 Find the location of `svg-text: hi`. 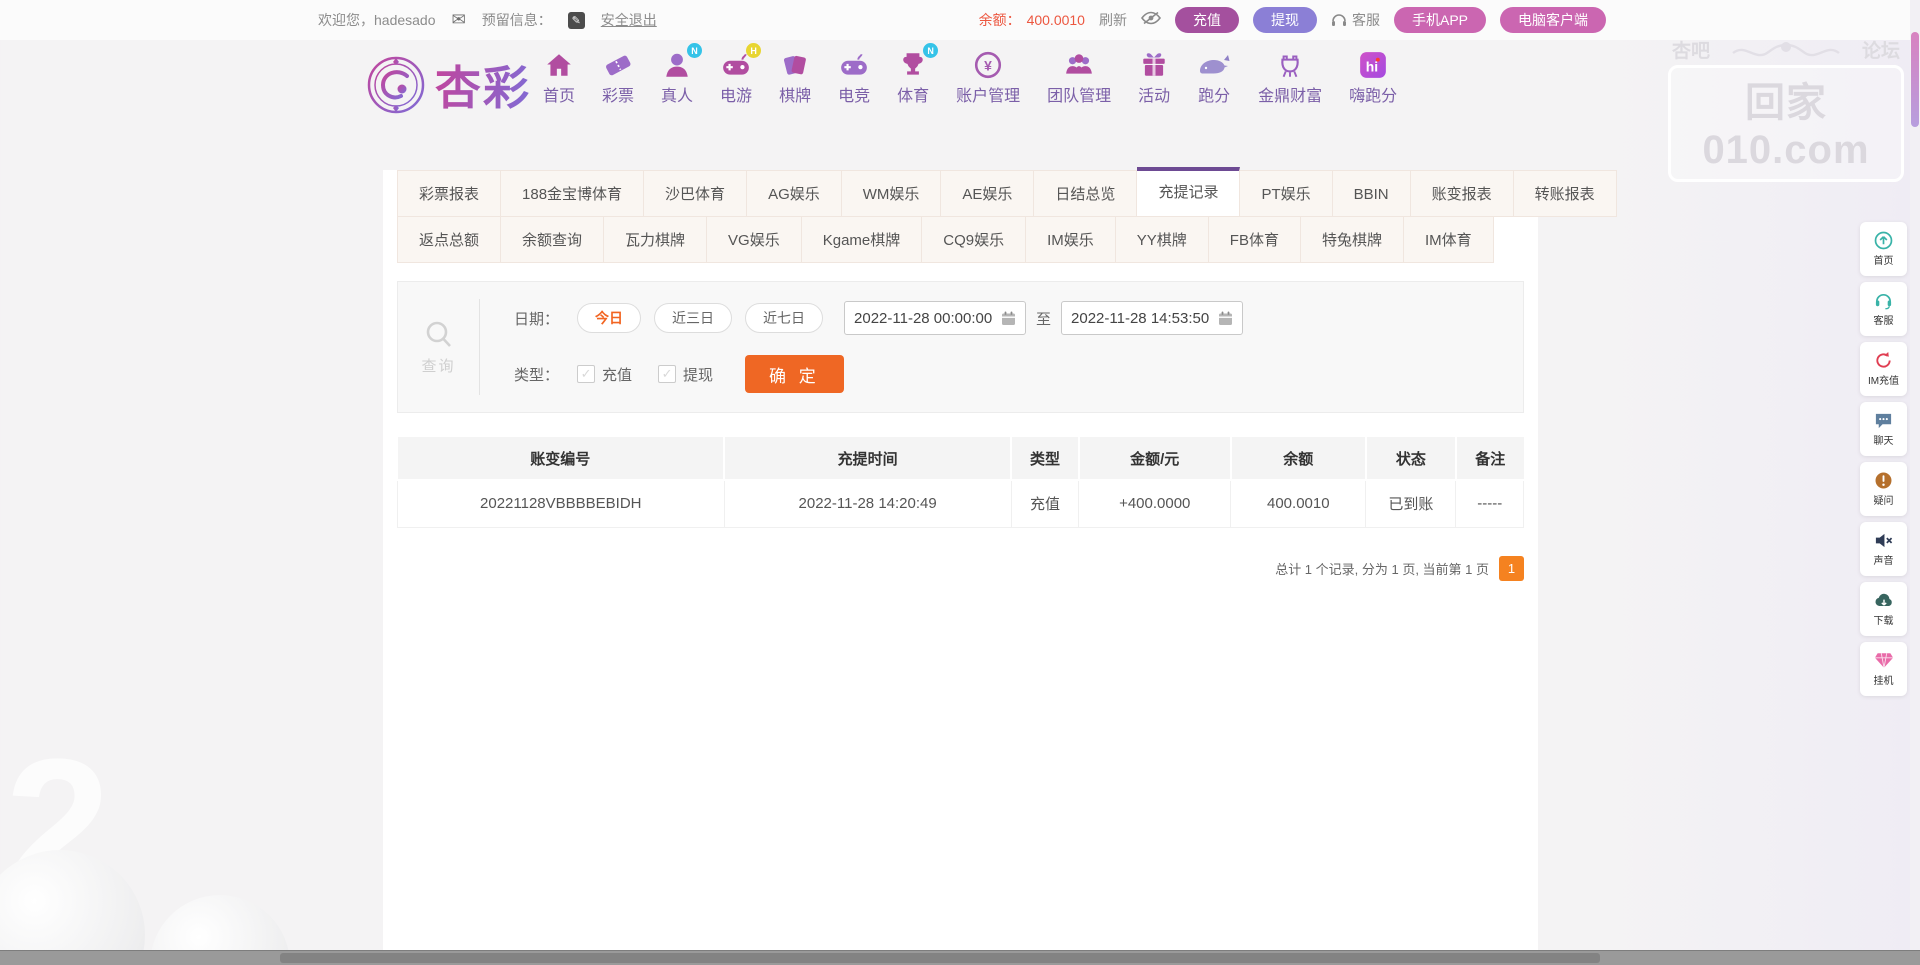

svg-text: hi is located at coordinates (1372, 66).